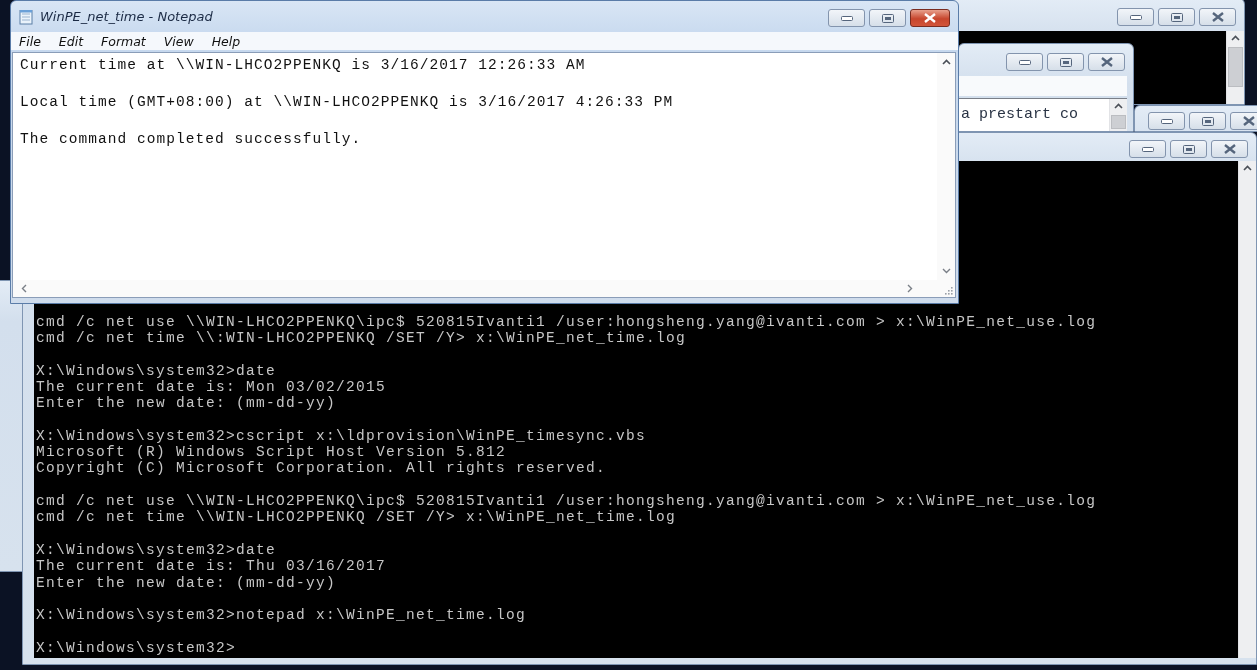  I want to click on console-line: cmd /c net time \\WIN-LHCO2PPENKQ /SET /Y> x:\WinPE_net_time.log, so click(357, 517).